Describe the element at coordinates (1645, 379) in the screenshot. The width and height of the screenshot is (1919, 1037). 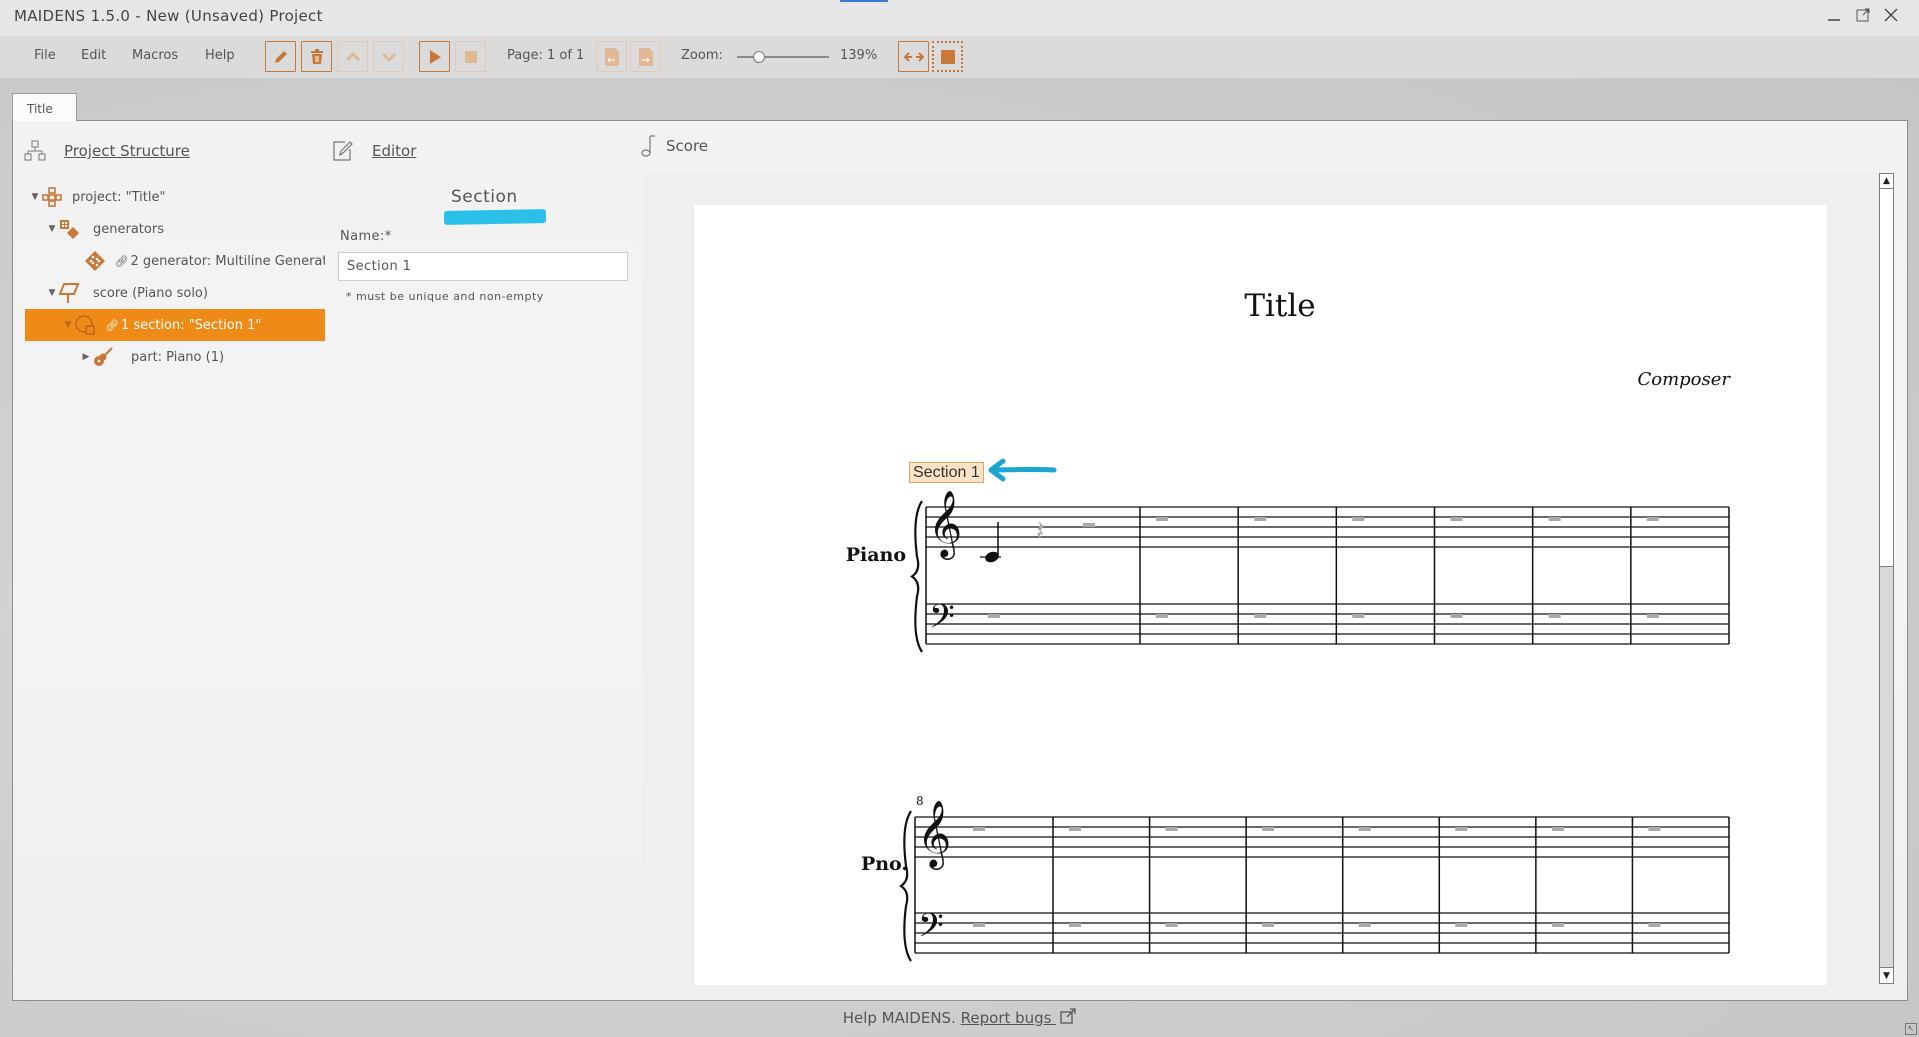
I see `score-composer: Composer` at that location.